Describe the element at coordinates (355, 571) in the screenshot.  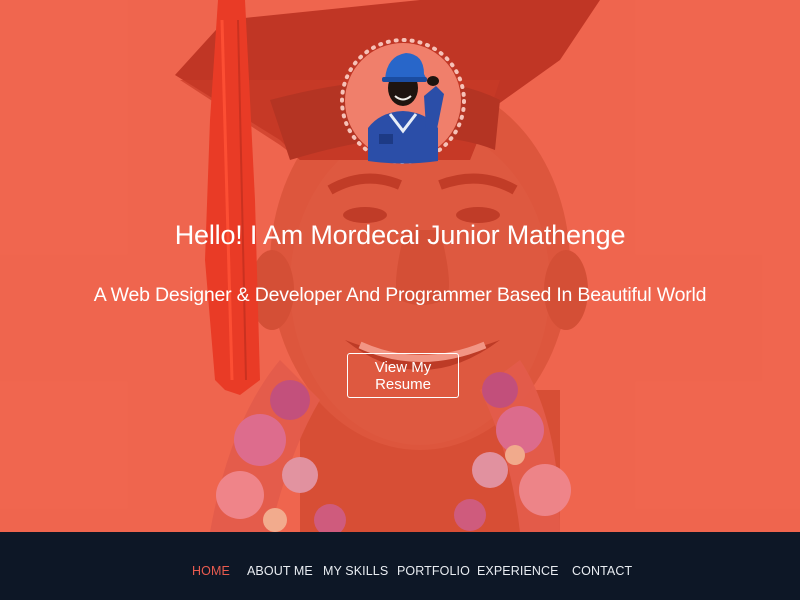
I see `nav-item-my-skills: MY SKILLS` at that location.